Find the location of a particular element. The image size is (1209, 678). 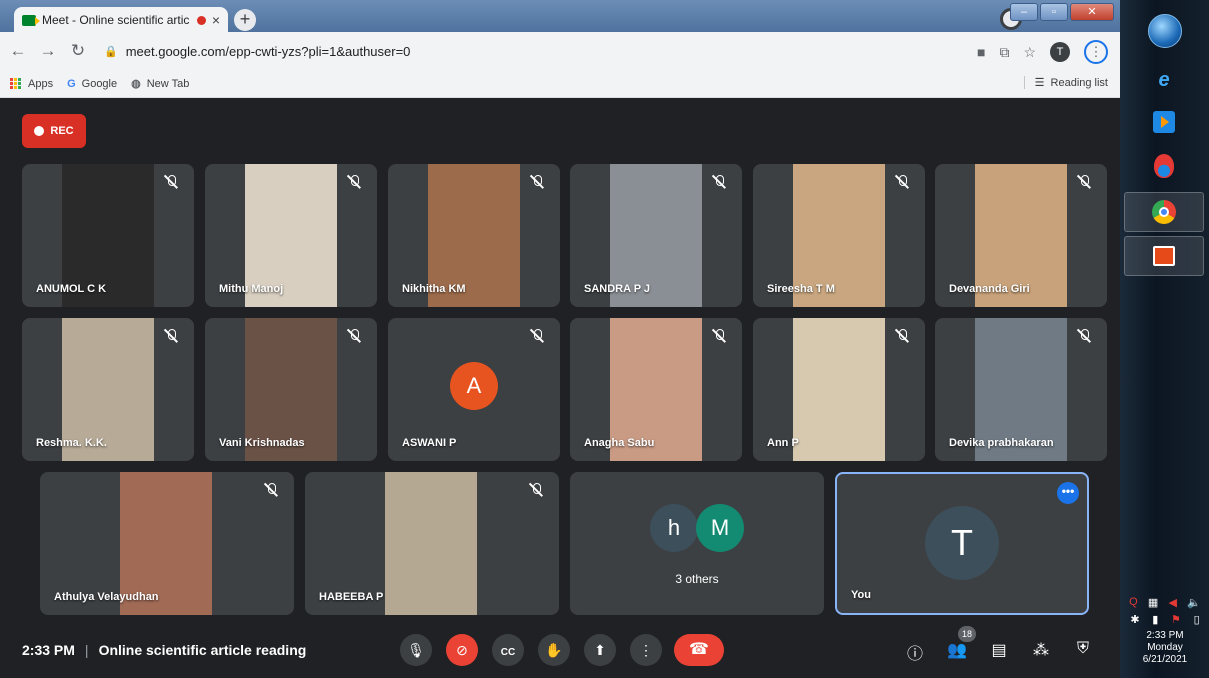

bookmark-label: Google is located at coordinates (99, 83).